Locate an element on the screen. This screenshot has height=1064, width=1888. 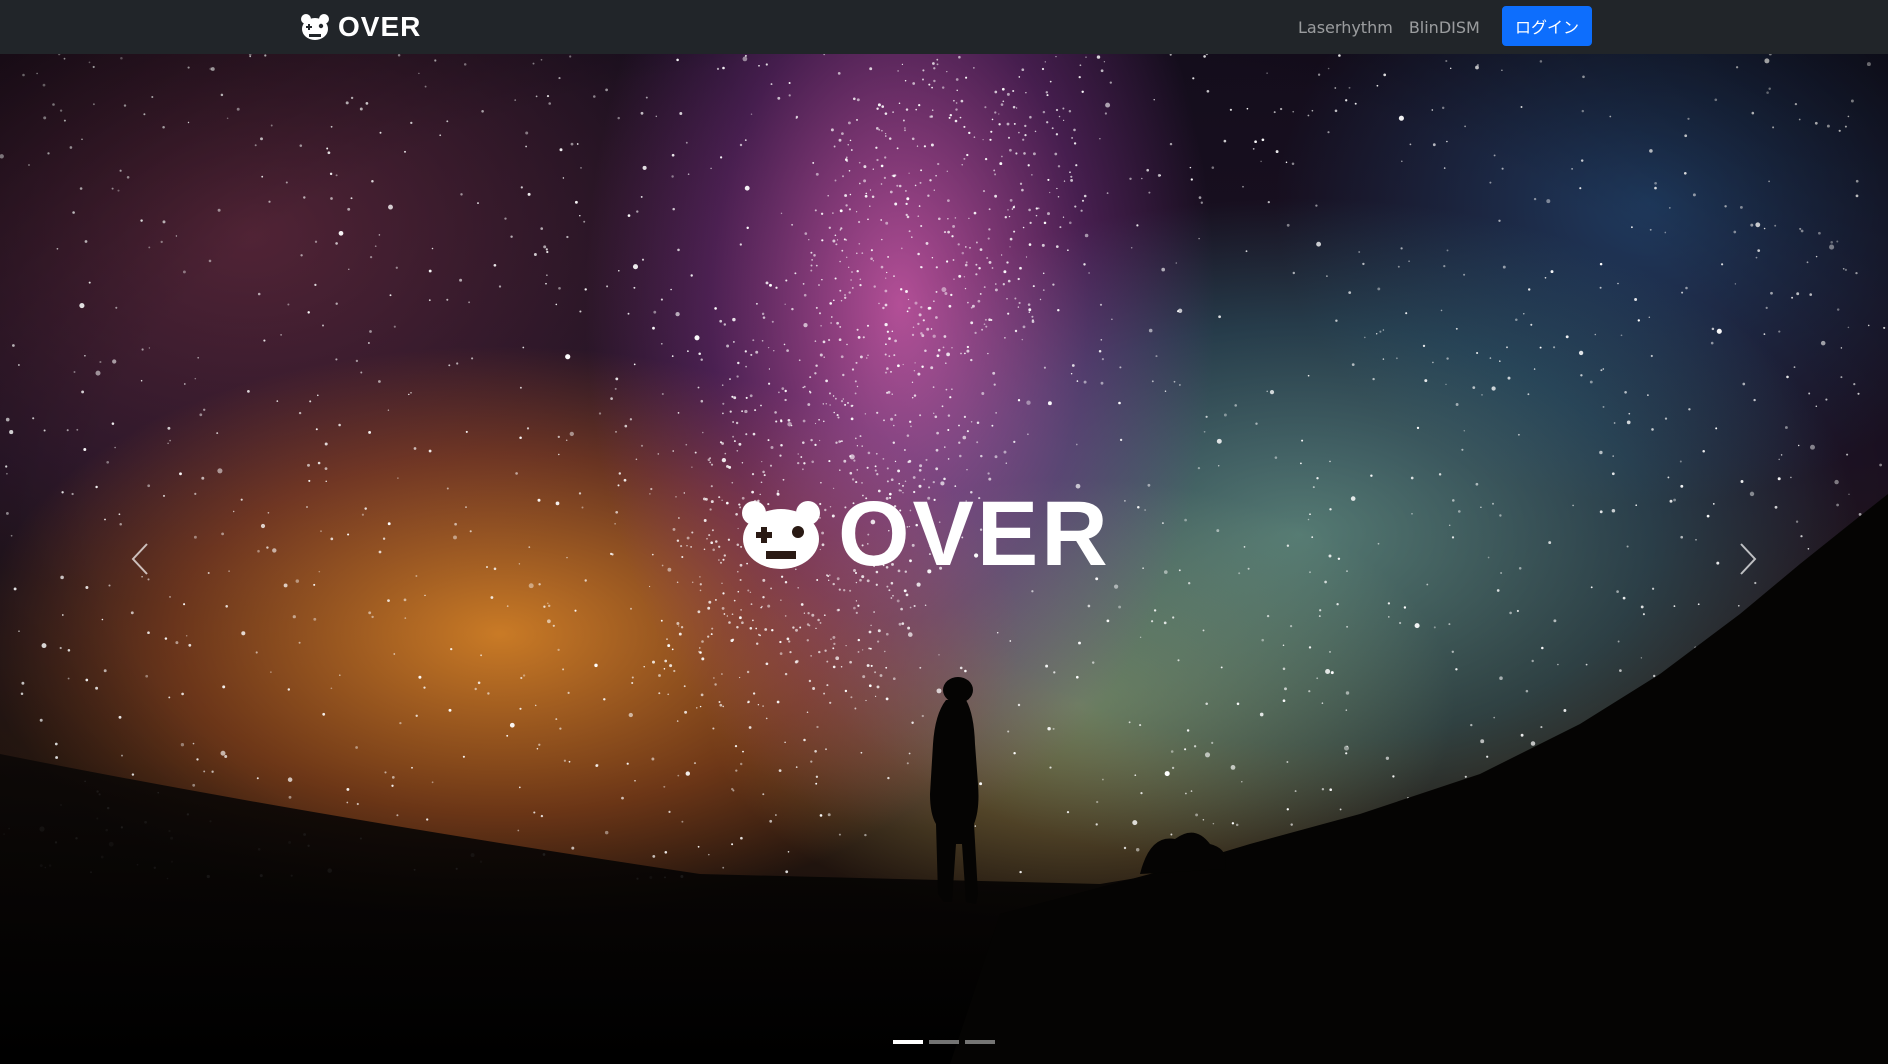
brand-text: OVER is located at coordinates (380, 26).